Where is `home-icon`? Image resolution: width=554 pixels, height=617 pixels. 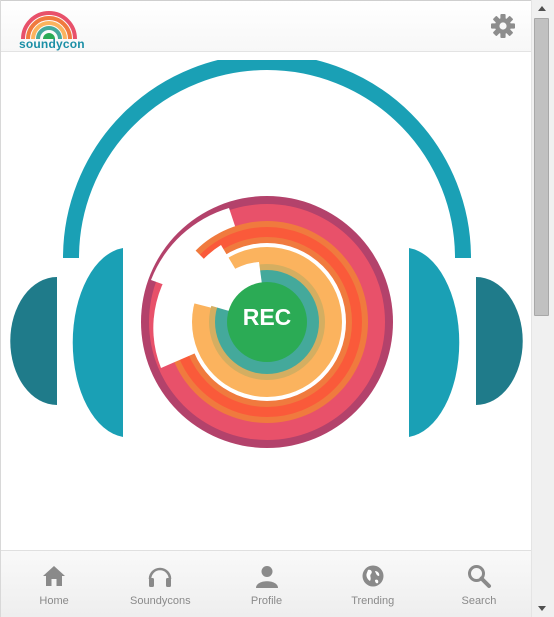 home-icon is located at coordinates (54, 576).